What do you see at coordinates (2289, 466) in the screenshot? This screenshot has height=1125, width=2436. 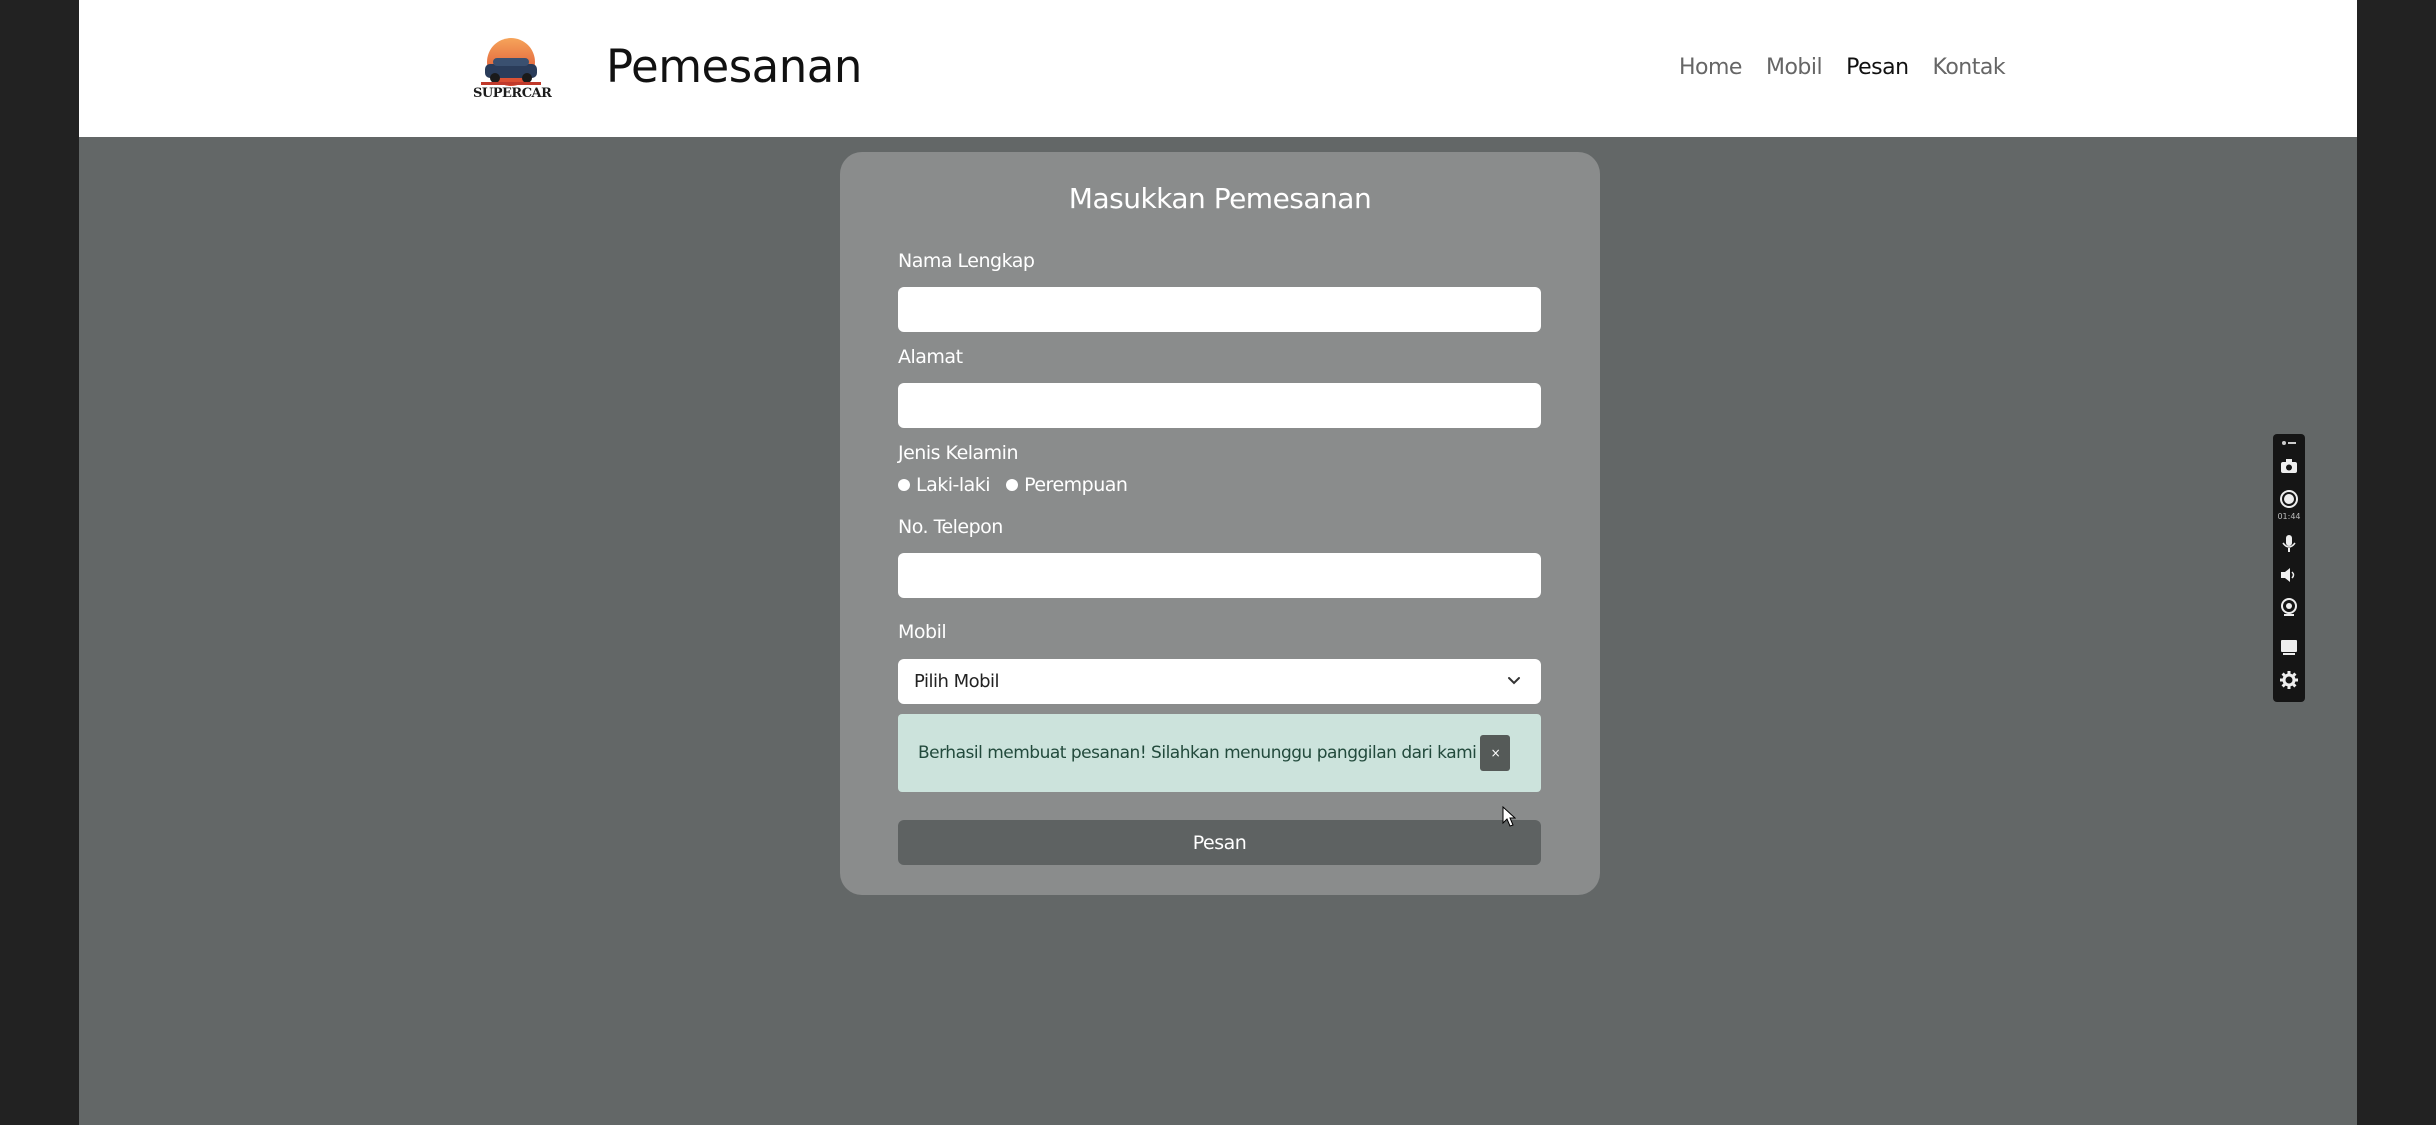 I see `camera-icon` at bounding box center [2289, 466].